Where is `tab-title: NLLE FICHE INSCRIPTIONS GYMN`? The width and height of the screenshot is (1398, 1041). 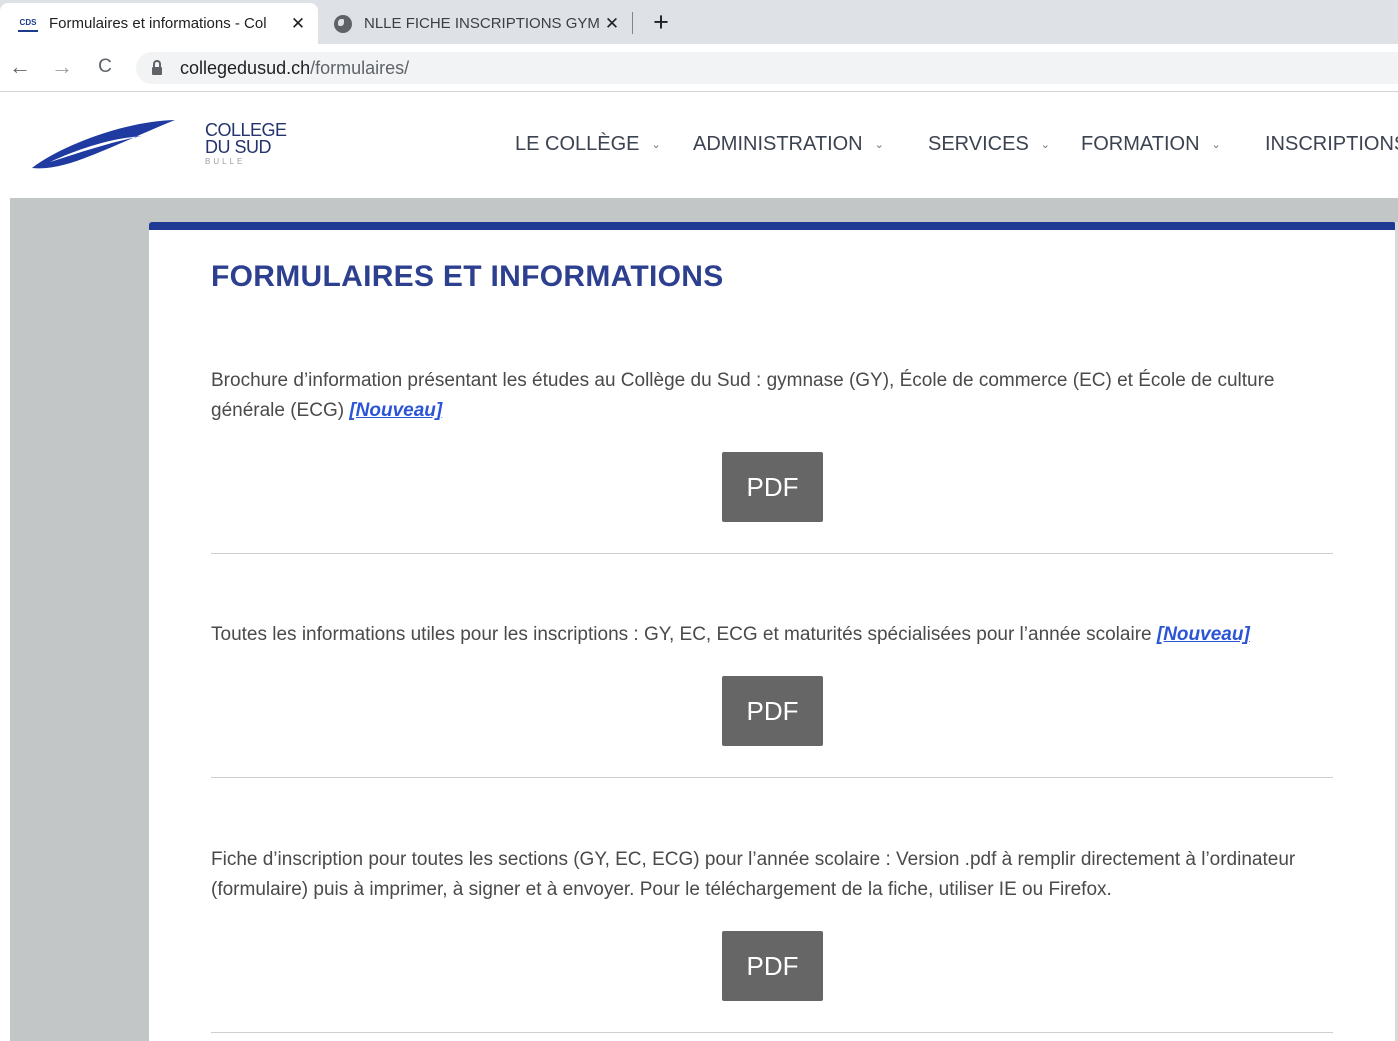 tab-title: NLLE FICHE INSCRIPTIONS GYMN is located at coordinates (482, 23).